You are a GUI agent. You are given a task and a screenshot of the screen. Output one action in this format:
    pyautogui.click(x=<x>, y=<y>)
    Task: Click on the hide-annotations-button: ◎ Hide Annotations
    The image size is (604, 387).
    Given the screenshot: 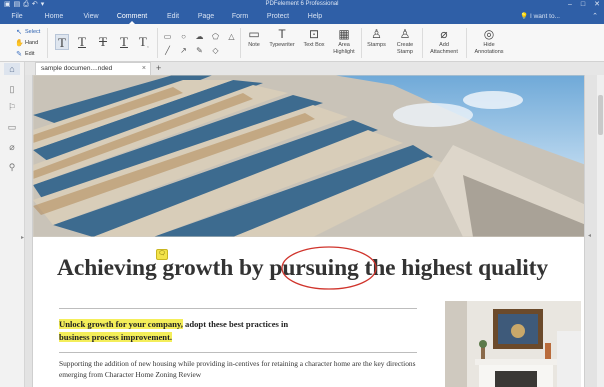 What is the action you would take?
    pyautogui.click(x=489, y=40)
    